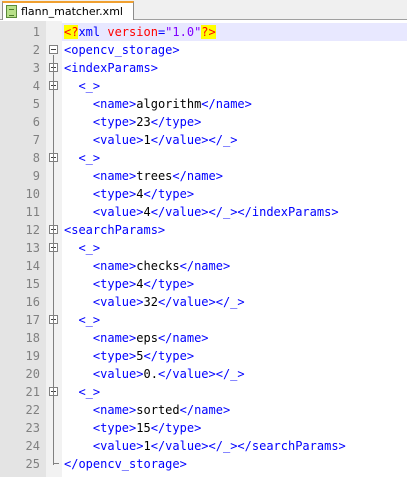 Image resolution: width=407 pixels, height=477 pixels. Describe the element at coordinates (143, 428) in the screenshot. I see `element-value: 15` at that location.